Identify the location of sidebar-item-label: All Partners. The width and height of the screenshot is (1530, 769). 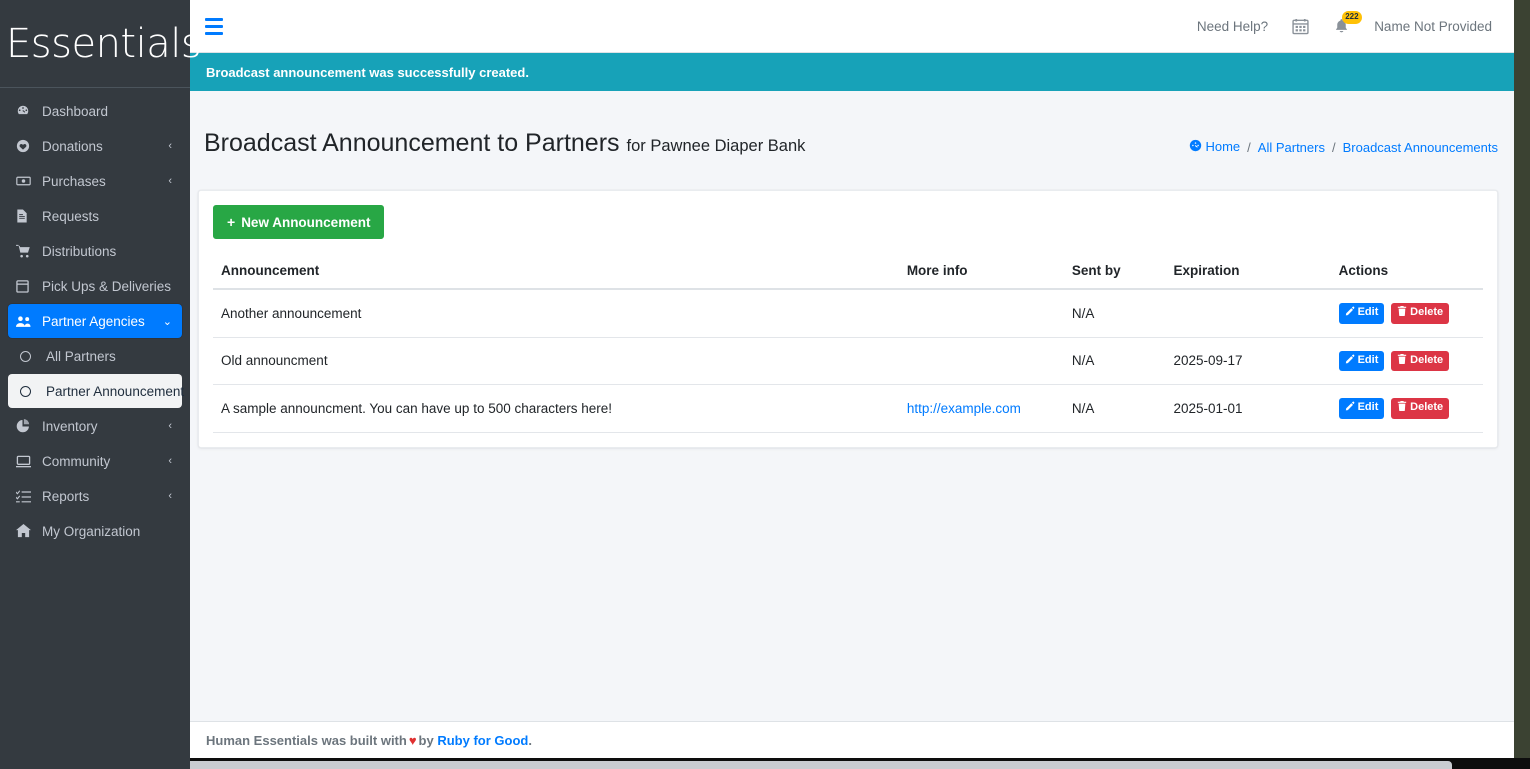
(81, 356).